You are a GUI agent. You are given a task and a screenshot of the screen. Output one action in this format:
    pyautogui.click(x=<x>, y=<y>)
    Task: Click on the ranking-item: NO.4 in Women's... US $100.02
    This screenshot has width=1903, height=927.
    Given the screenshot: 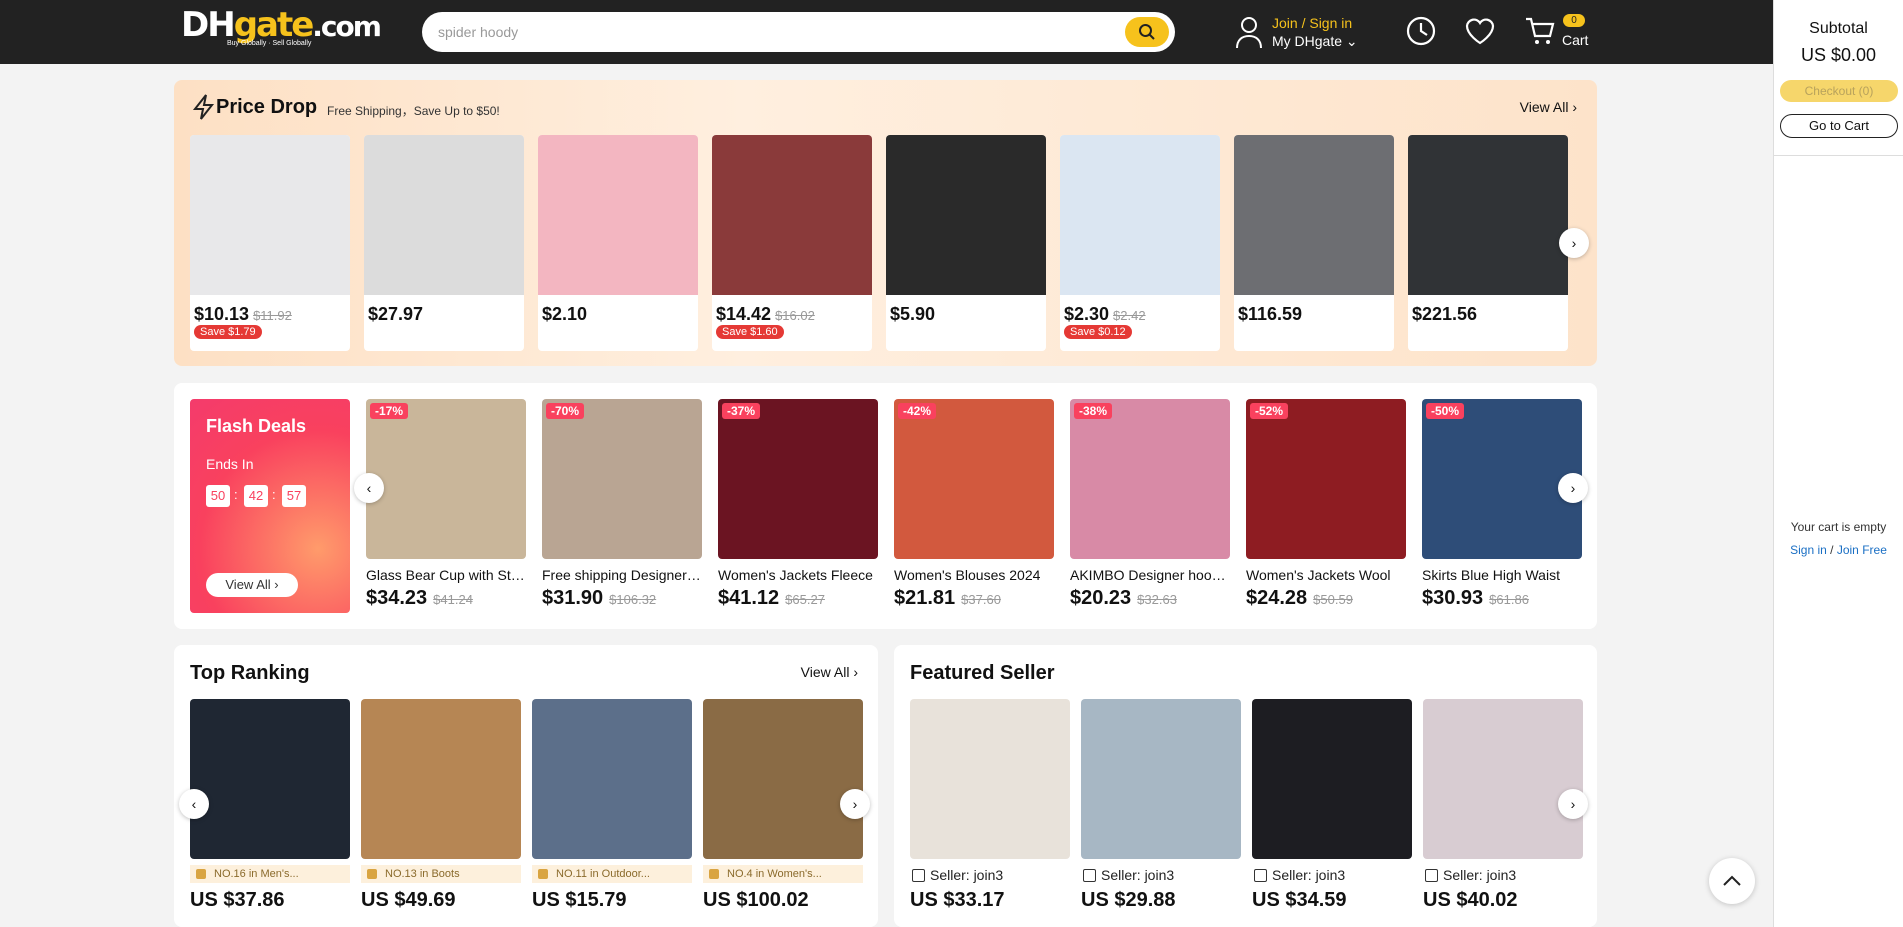 What is the action you would take?
    pyautogui.click(x=783, y=805)
    